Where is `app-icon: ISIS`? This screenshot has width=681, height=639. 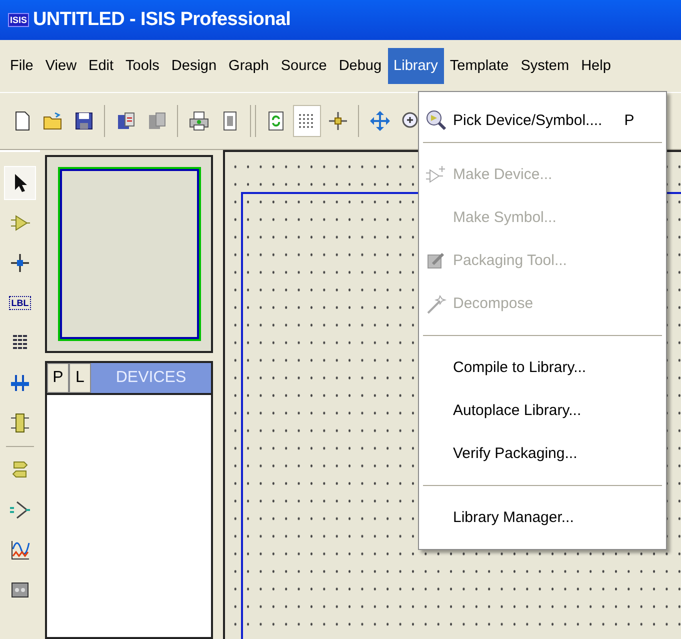
app-icon: ISIS is located at coordinates (19, 20).